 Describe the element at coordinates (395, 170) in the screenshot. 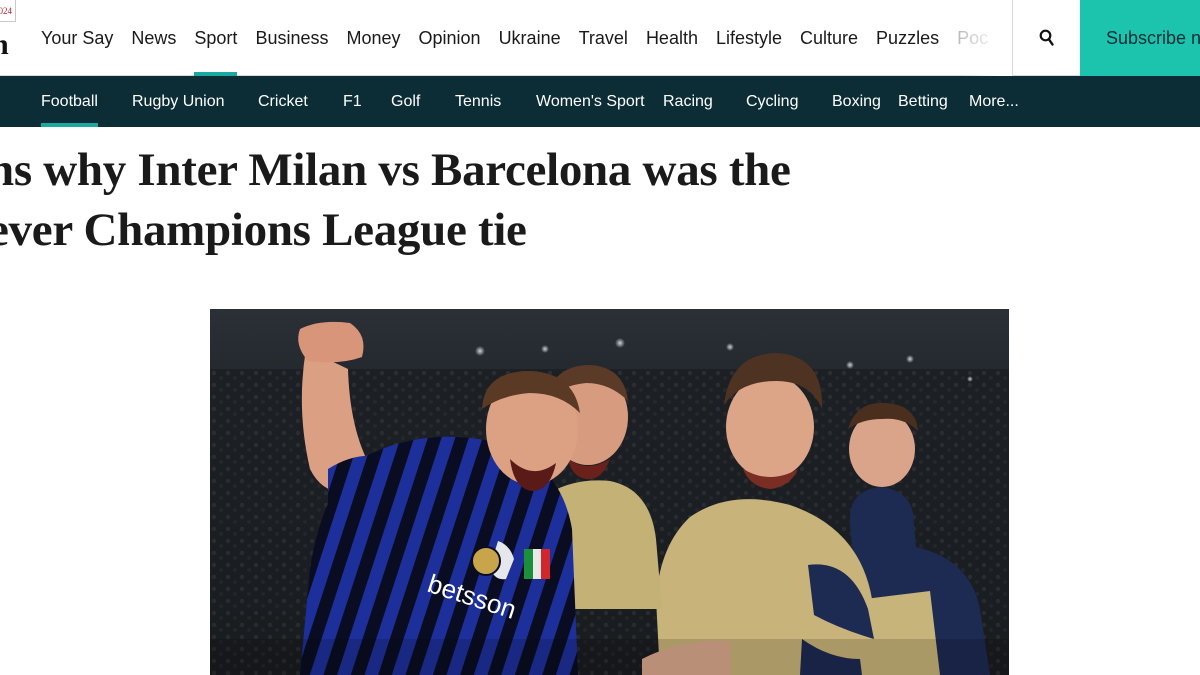

I see `headline-line-1: ns why Inter Milan vs Barcelona was the` at that location.